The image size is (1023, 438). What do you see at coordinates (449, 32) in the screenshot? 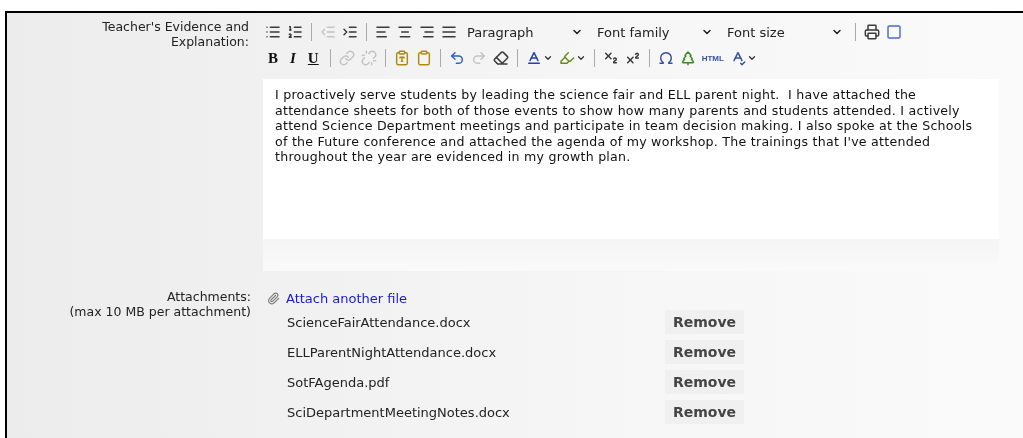
I see `justify-icon` at bounding box center [449, 32].